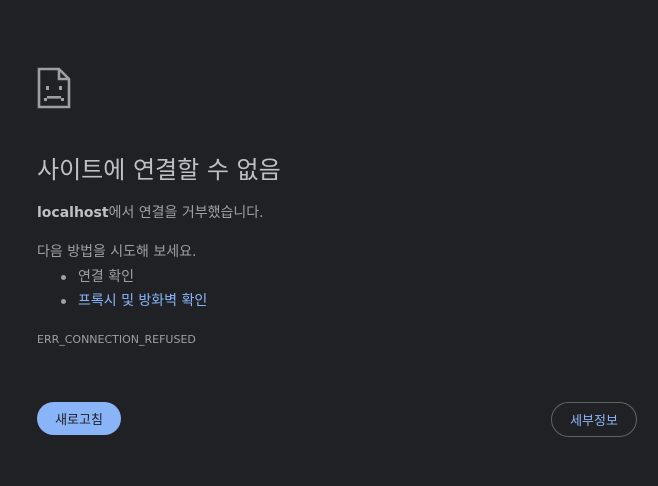  Describe the element at coordinates (73, 213) in the screenshot. I see `host-name: localhost` at that location.